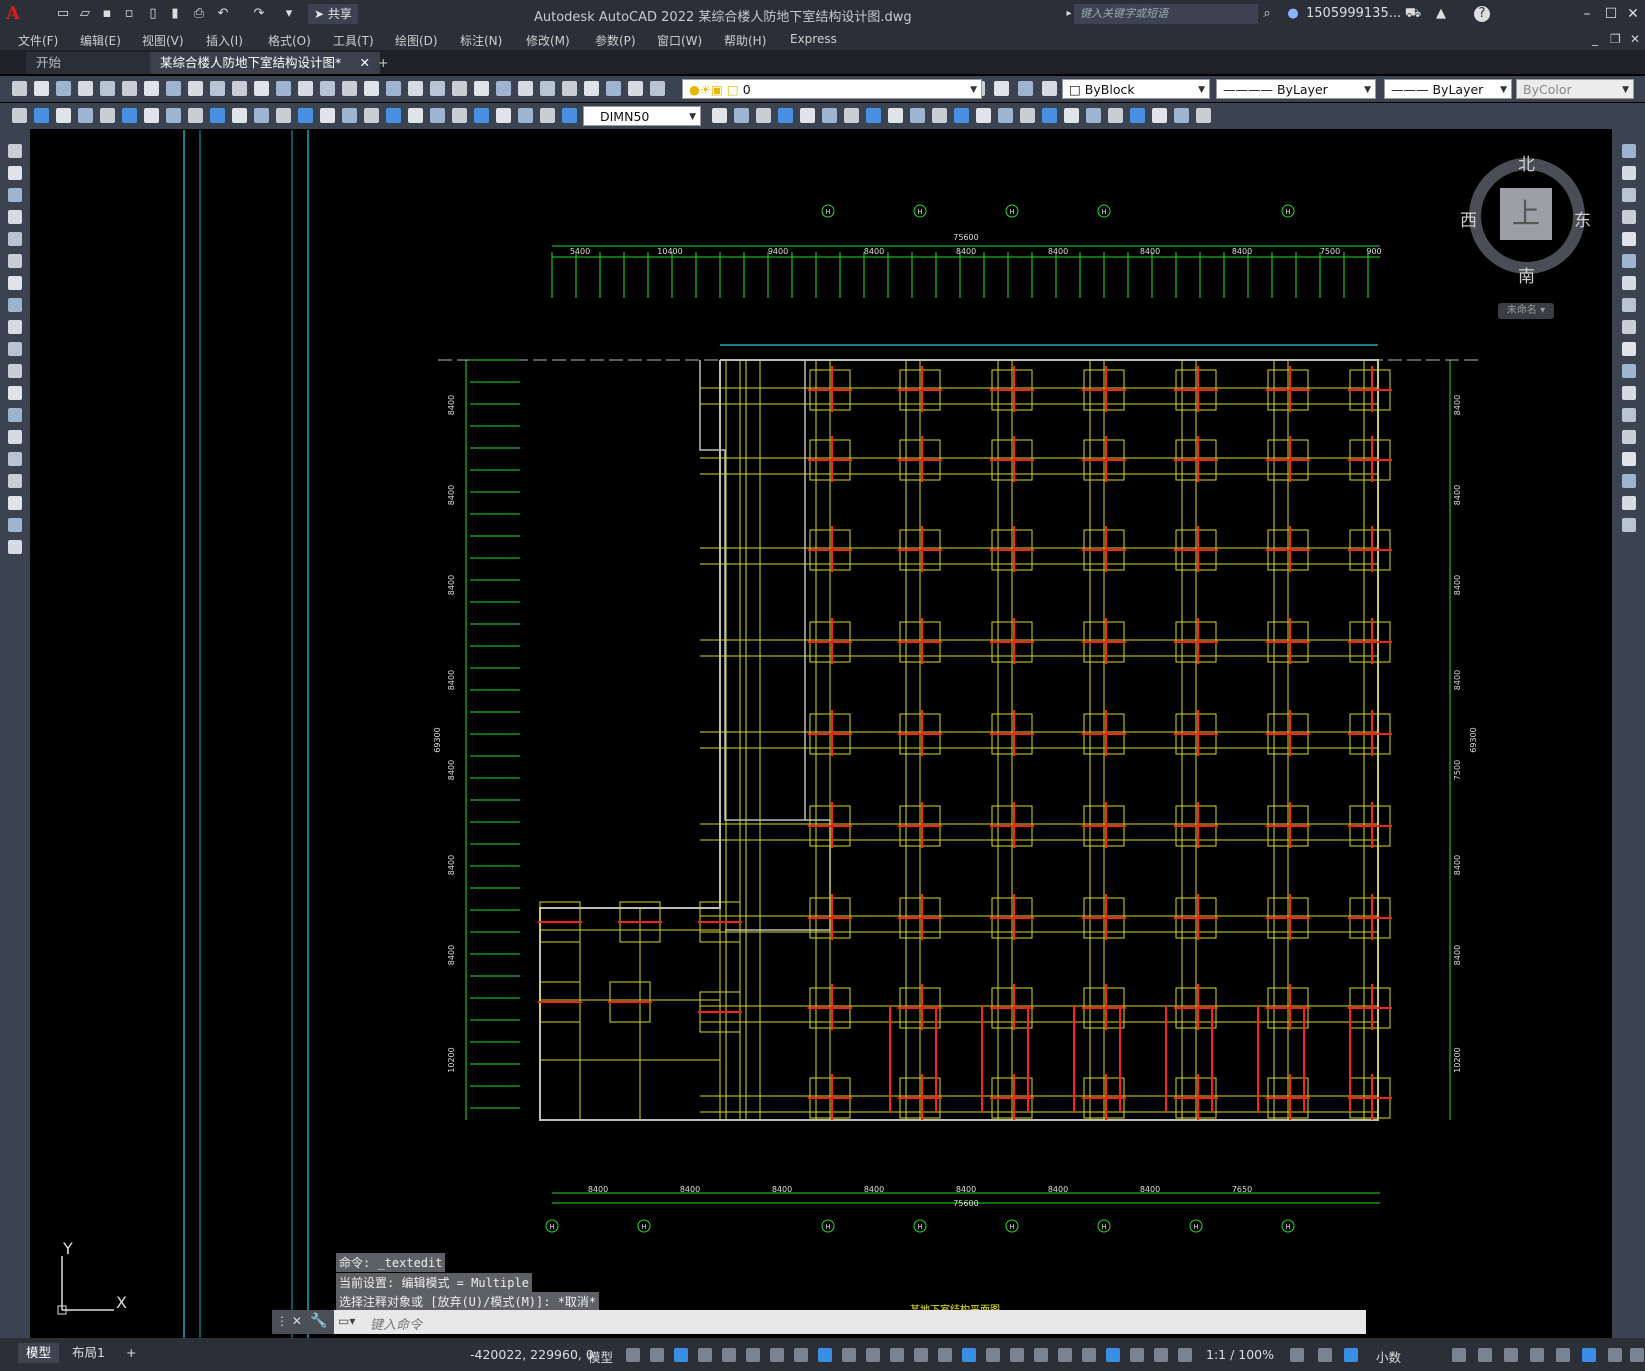 The image size is (1645, 1371). Describe the element at coordinates (15, 481) in the screenshot. I see `draw-tool-16-icon` at that location.